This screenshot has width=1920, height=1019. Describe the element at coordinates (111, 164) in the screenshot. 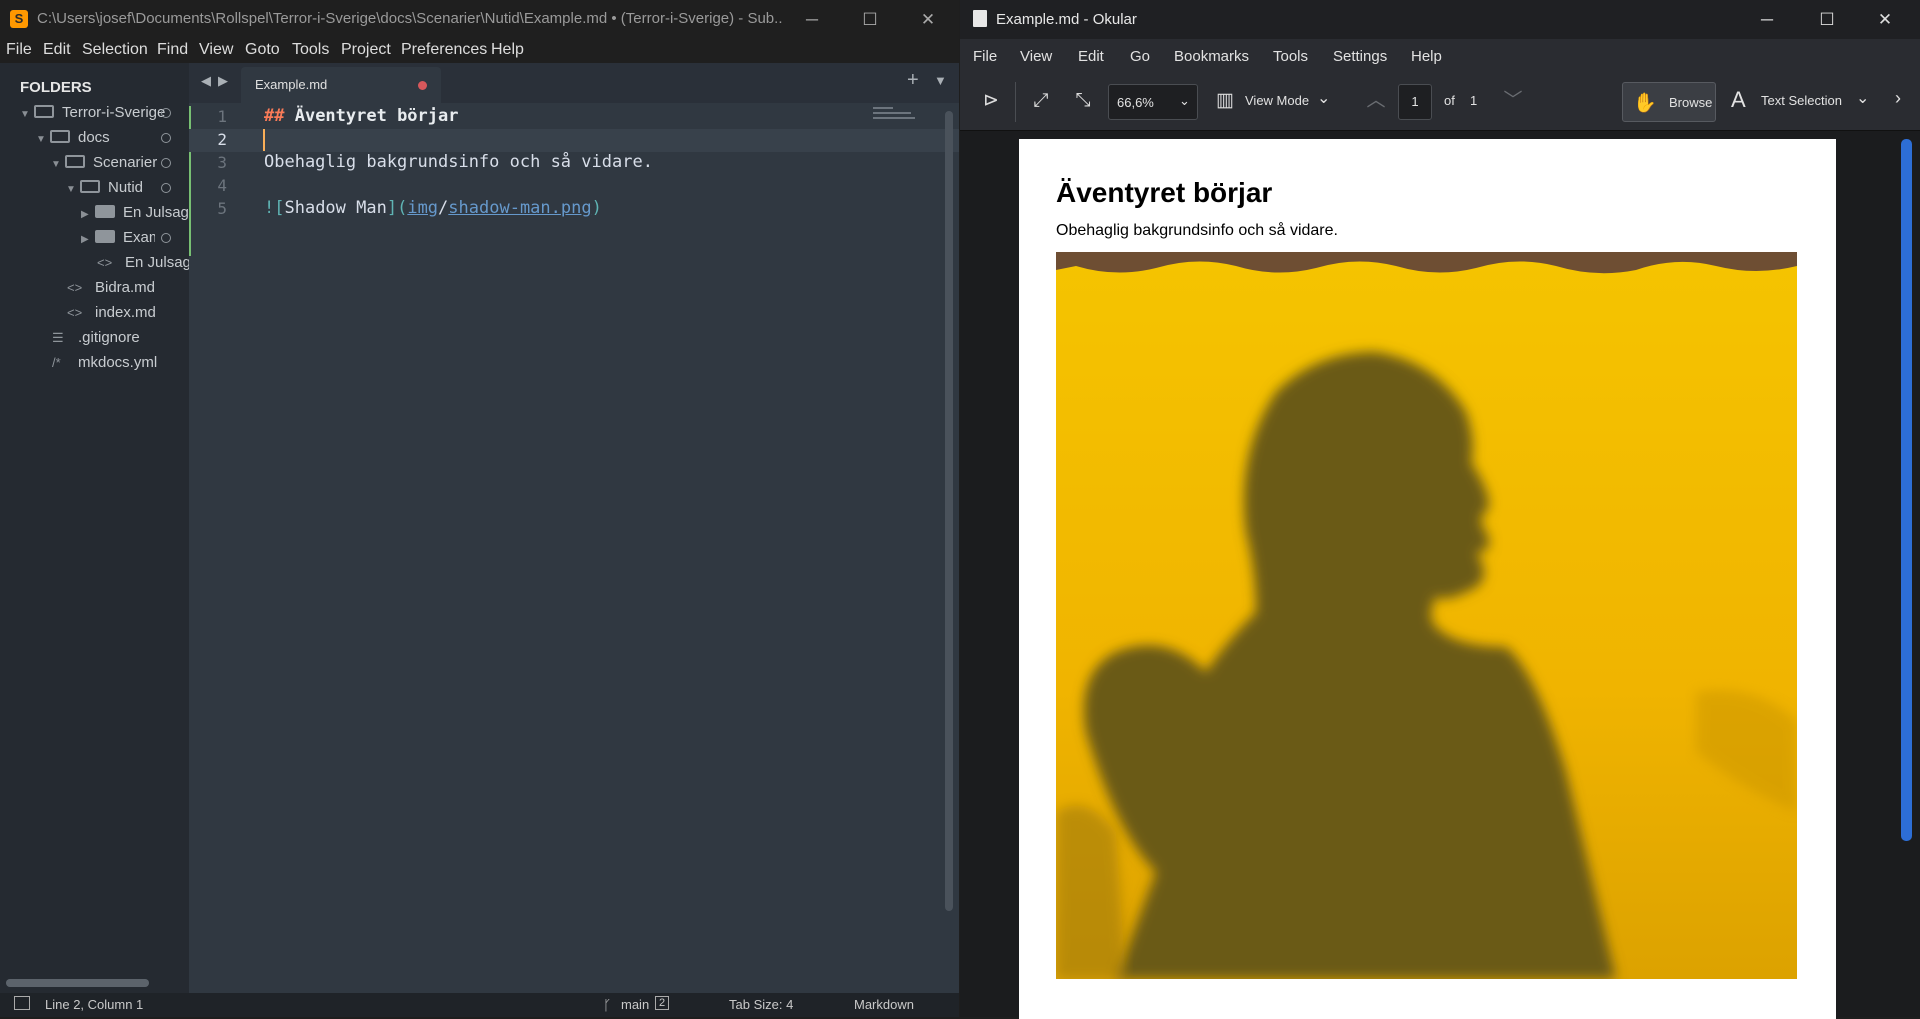

I see `sidebar-item-scenarier: ▼ Scenarier` at that location.